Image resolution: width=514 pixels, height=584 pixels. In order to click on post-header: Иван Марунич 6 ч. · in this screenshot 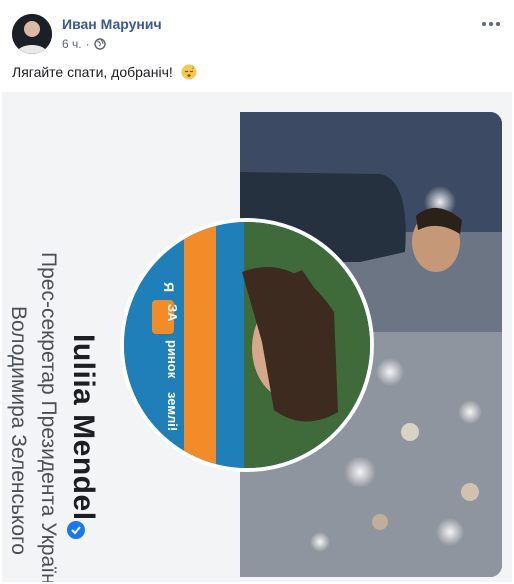, I will do `click(257, 30)`.